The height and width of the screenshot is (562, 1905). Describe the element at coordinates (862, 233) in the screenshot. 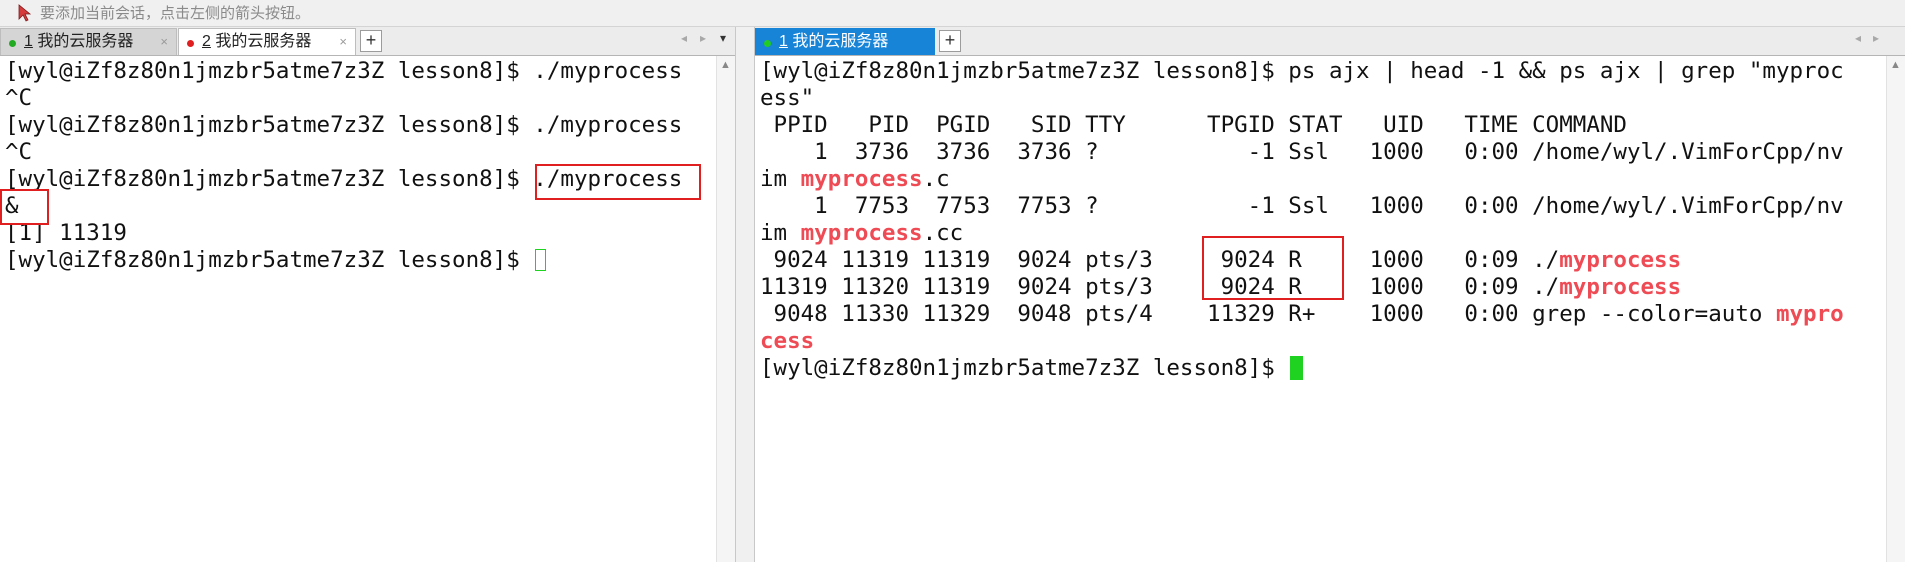

I see `terminal-line: im myprocess.cc` at that location.